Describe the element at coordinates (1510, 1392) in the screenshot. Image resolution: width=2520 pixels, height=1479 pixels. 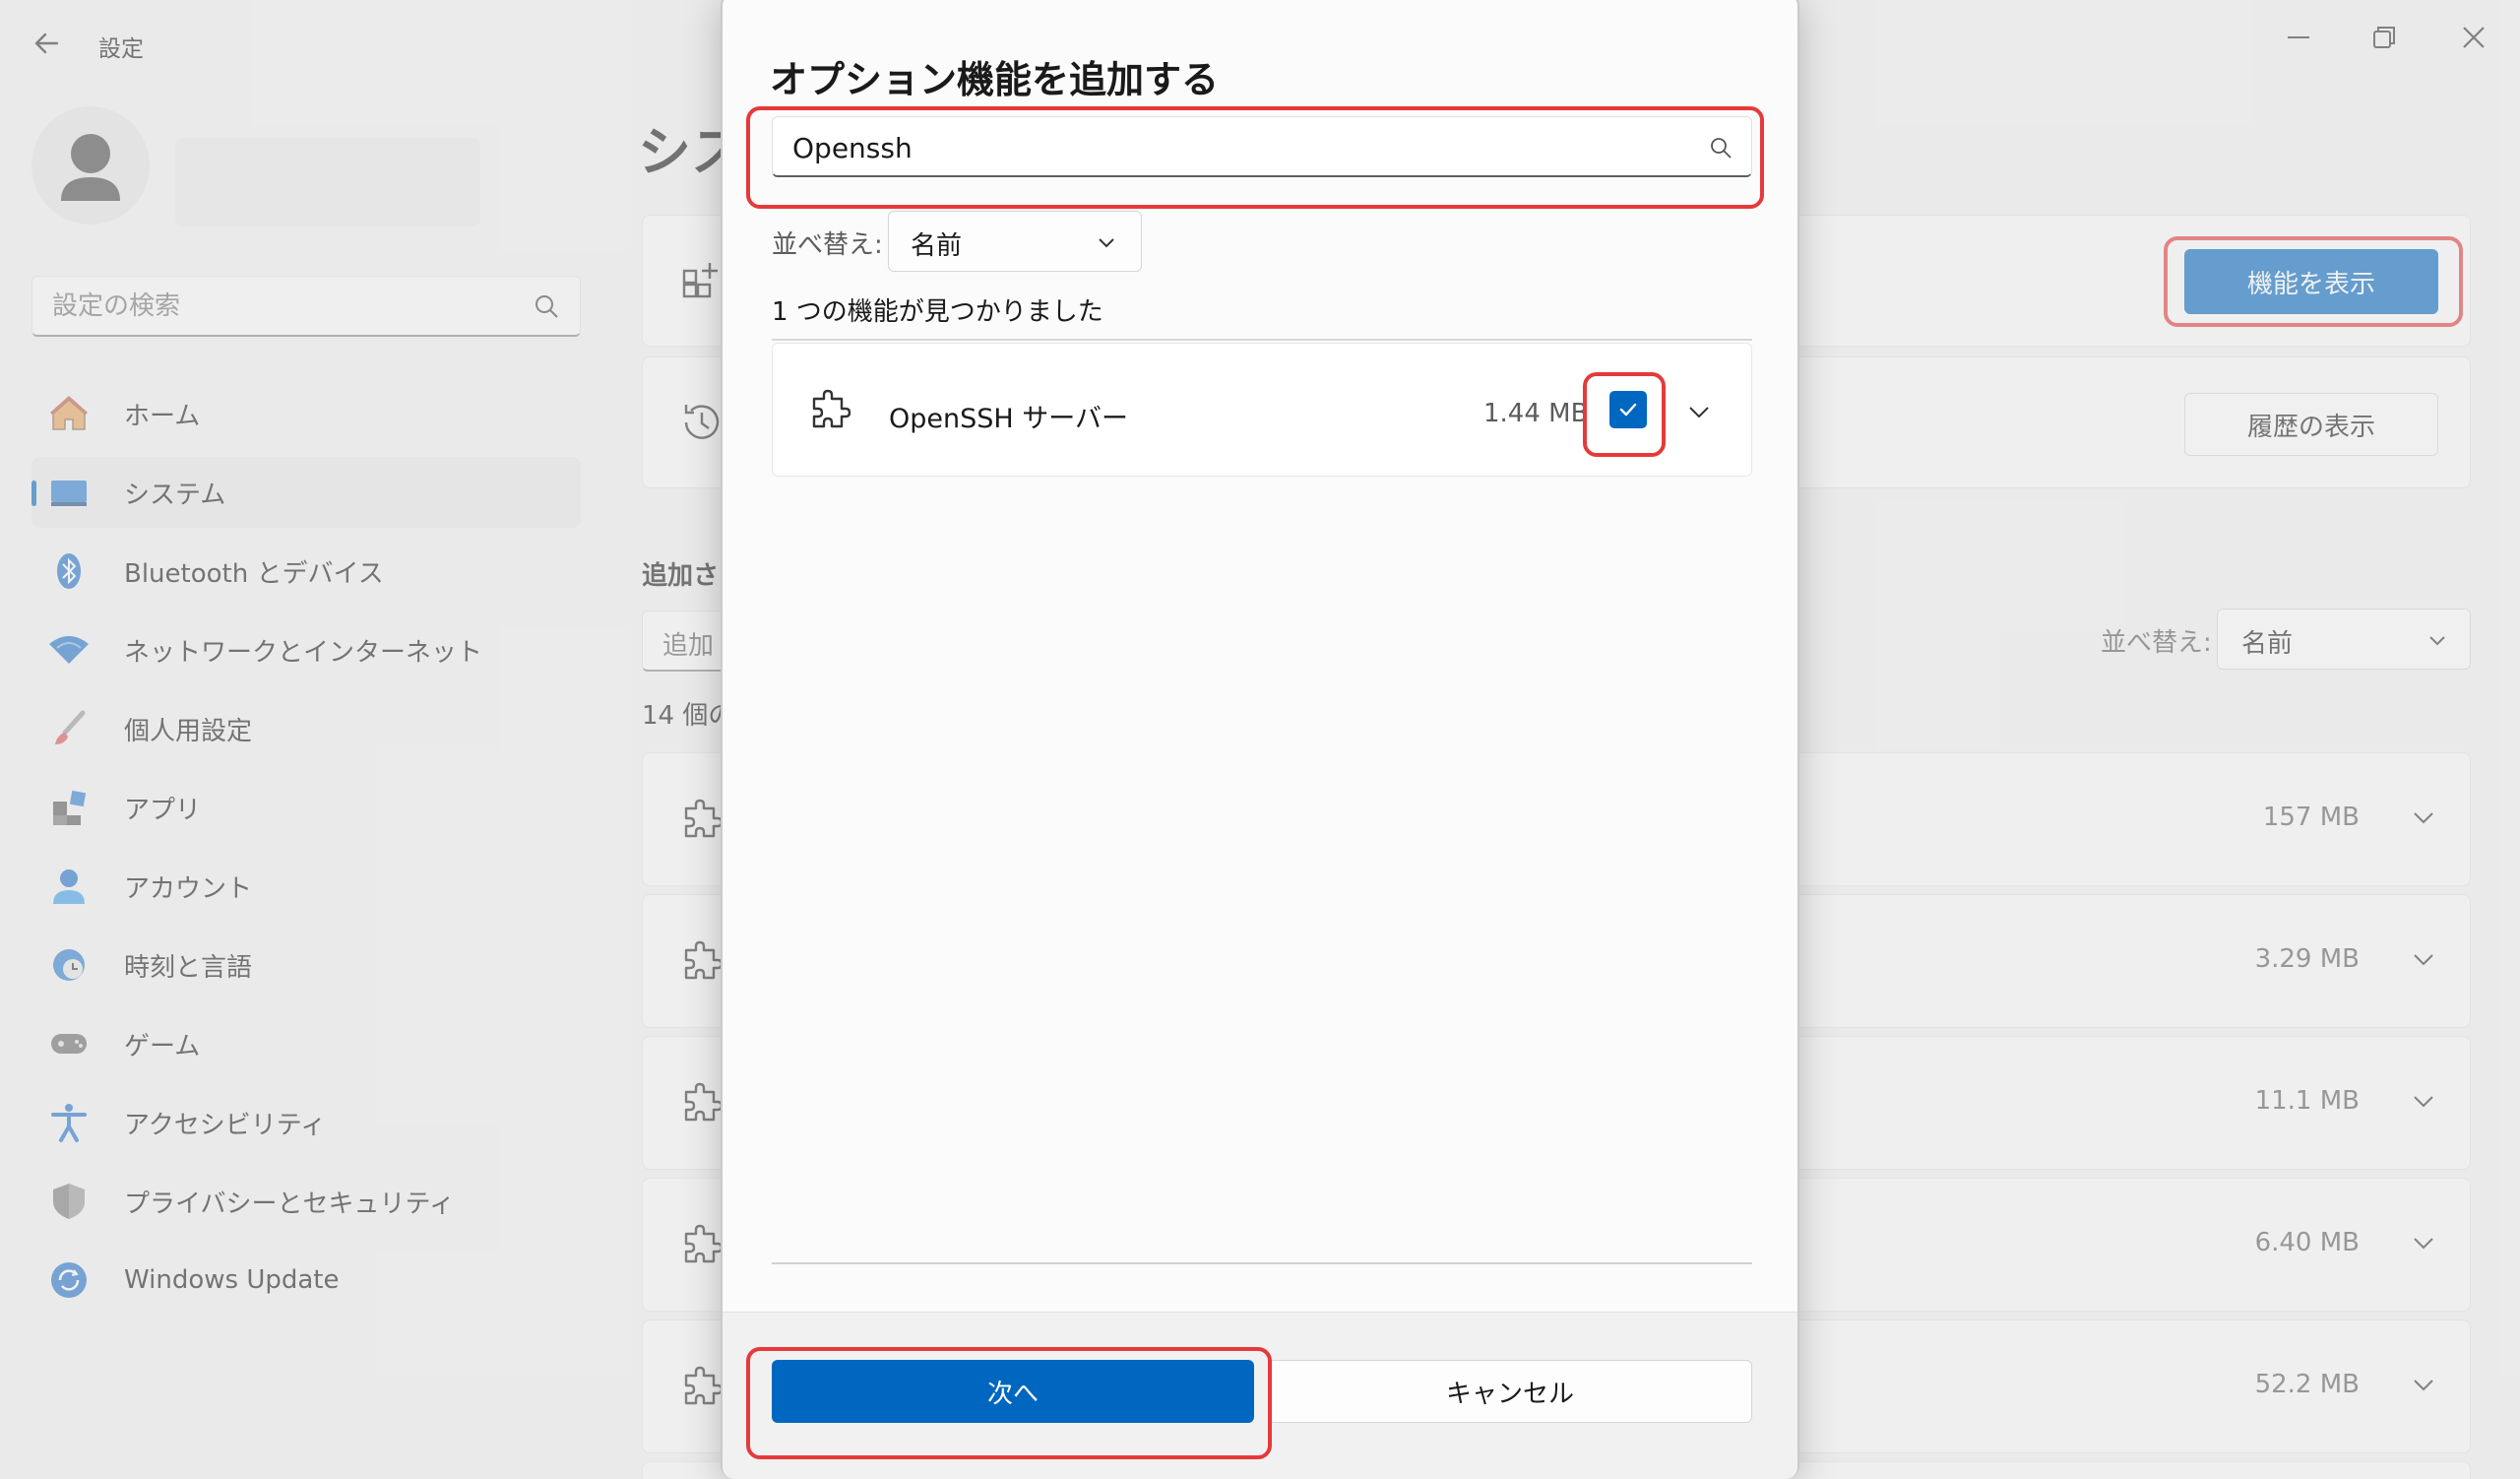
I see `cancel-button: キャンセル` at that location.